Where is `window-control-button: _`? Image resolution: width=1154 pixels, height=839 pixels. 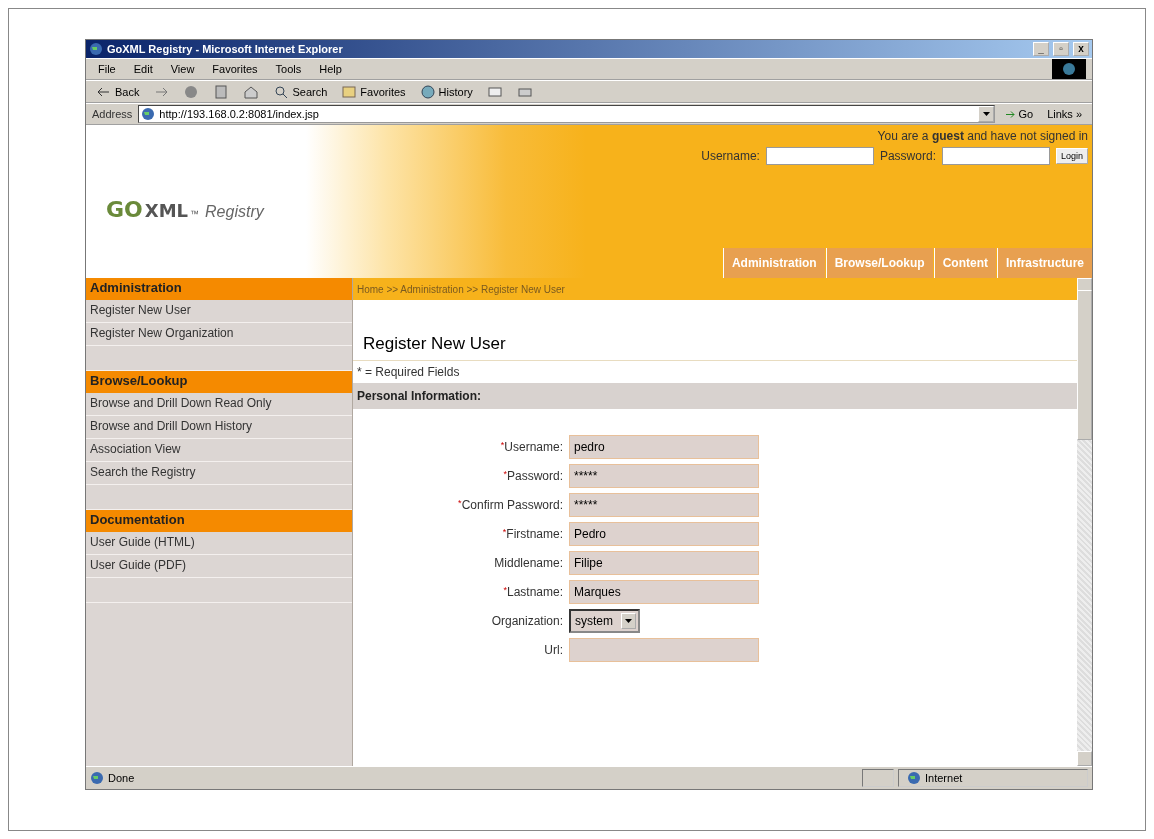
window-control-button: _ is located at coordinates (1041, 49).